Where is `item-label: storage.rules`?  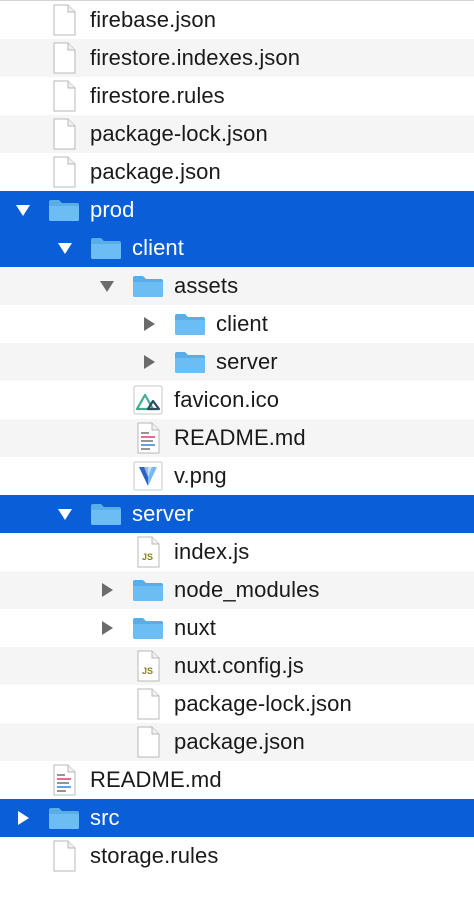
item-label: storage.rules is located at coordinates (154, 855).